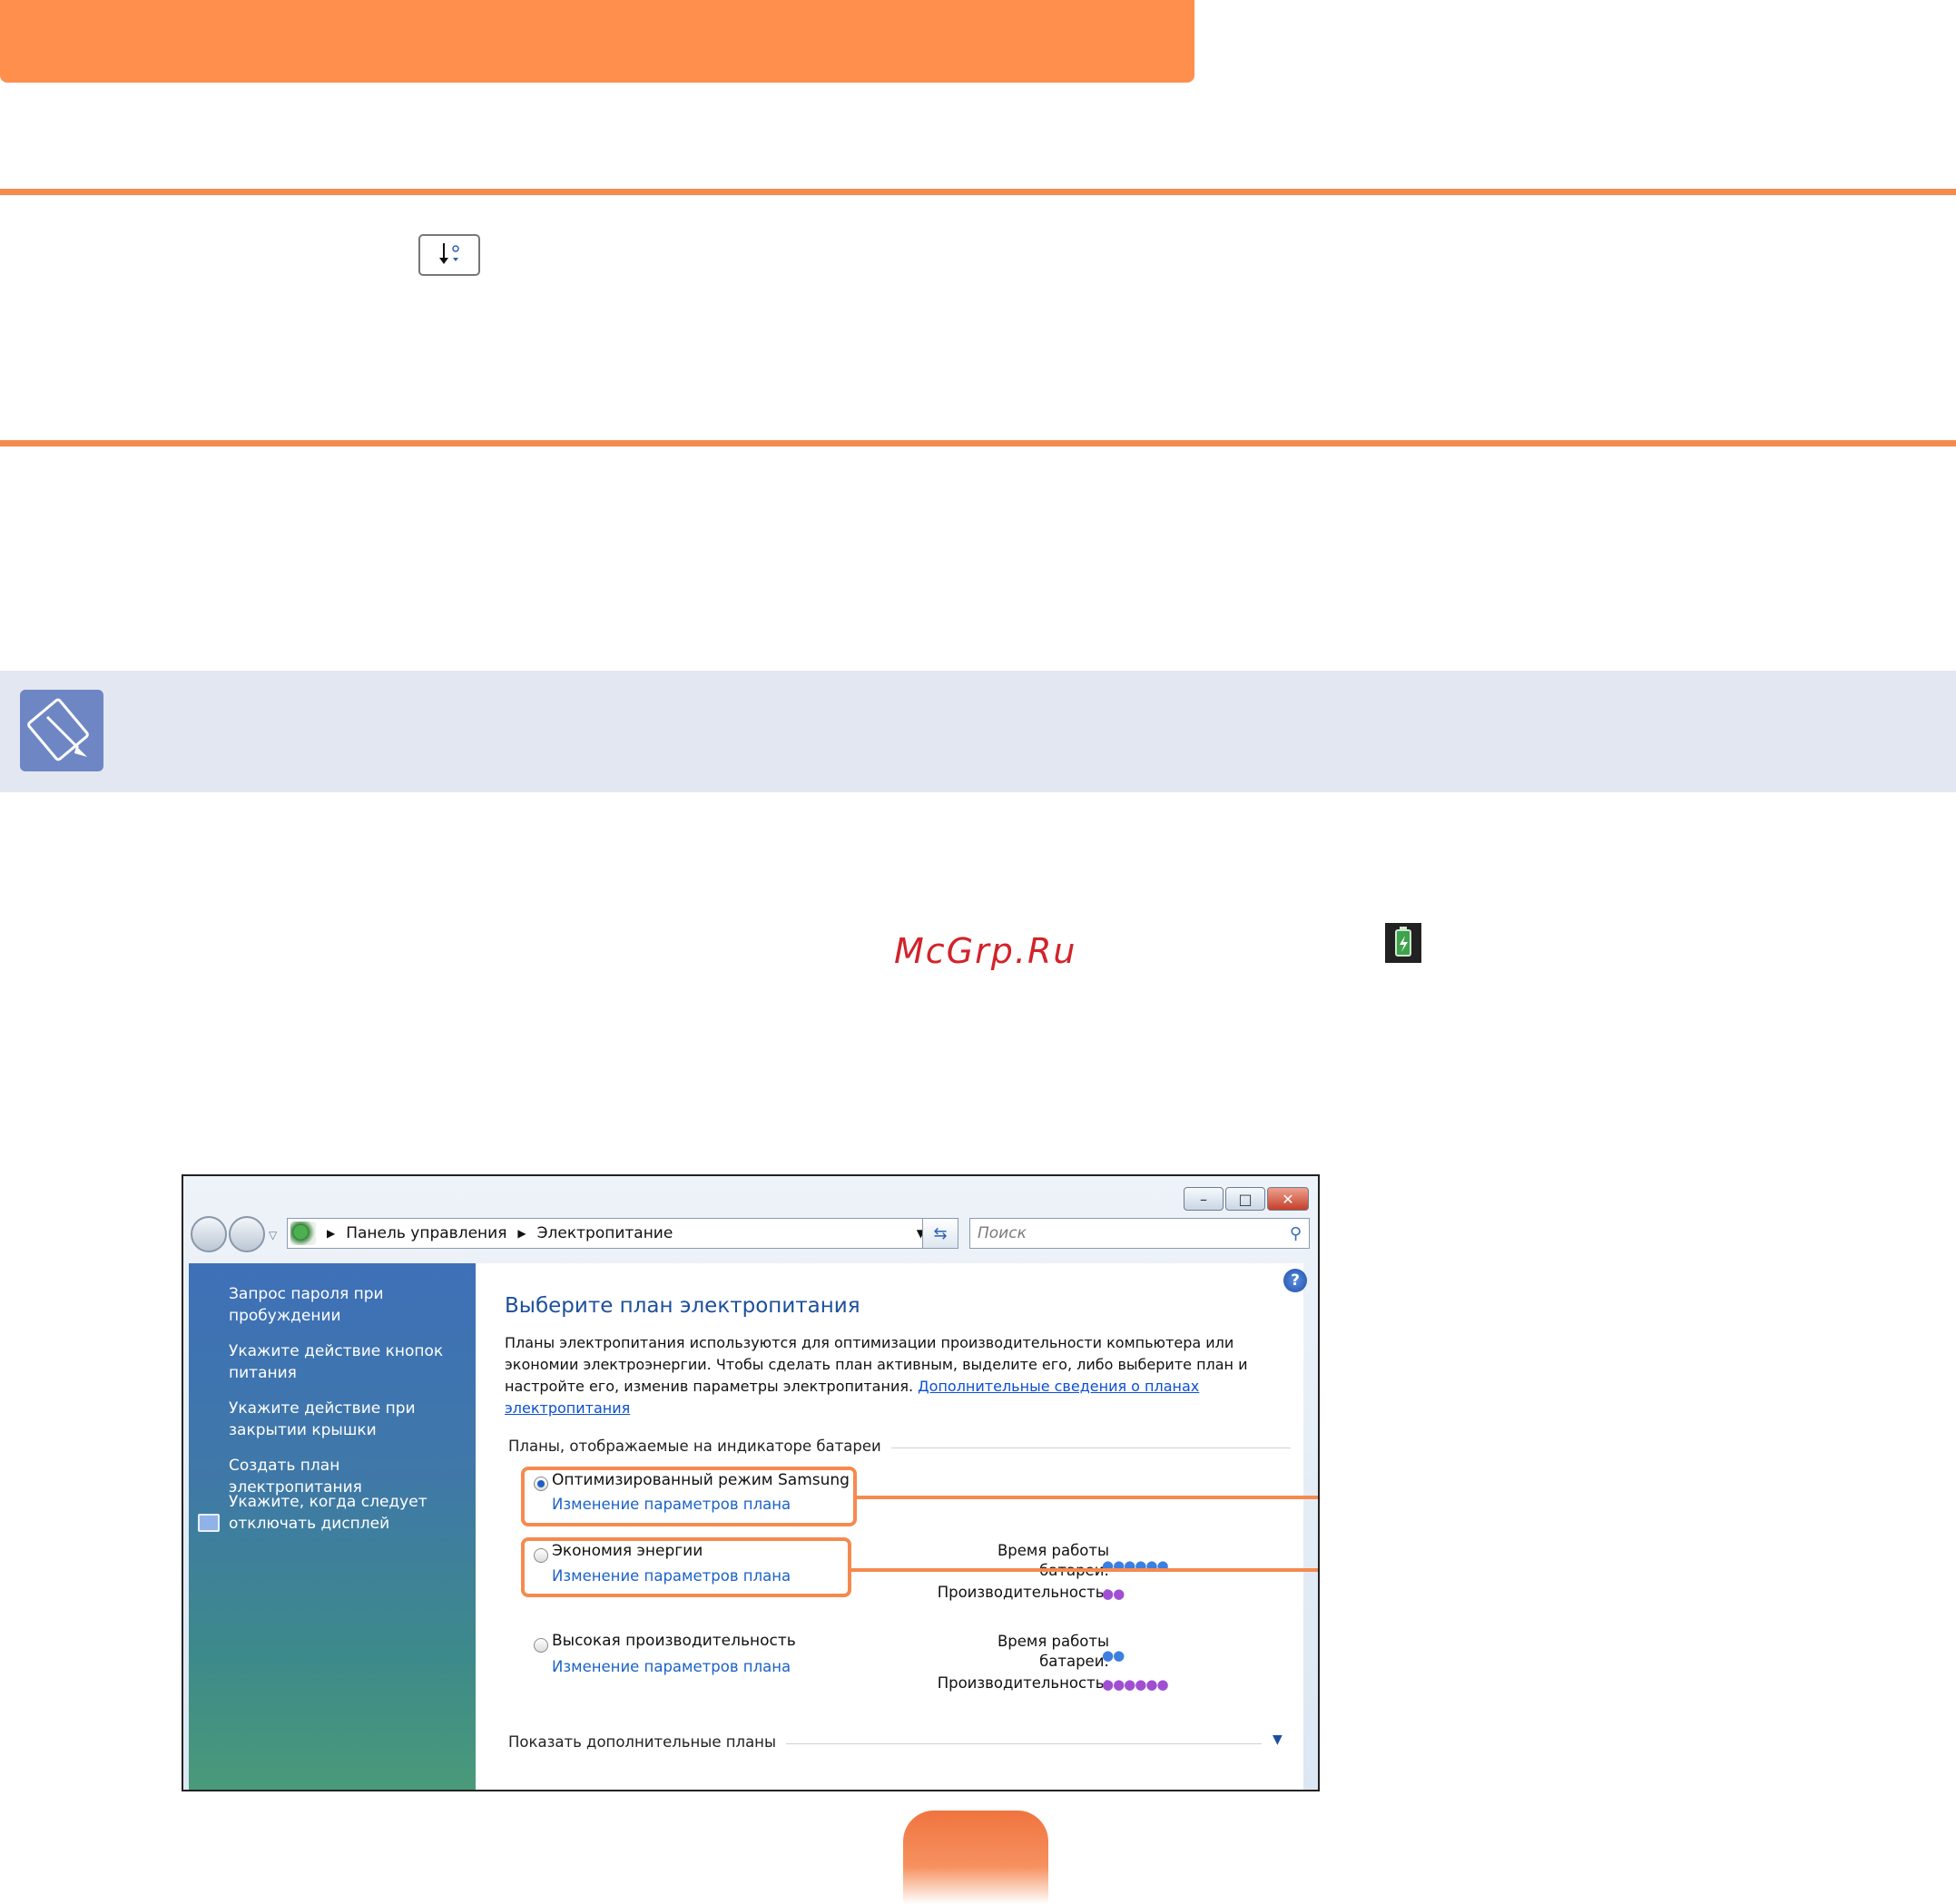 The width and height of the screenshot is (1956, 1904). I want to click on note-band, so click(978, 731).